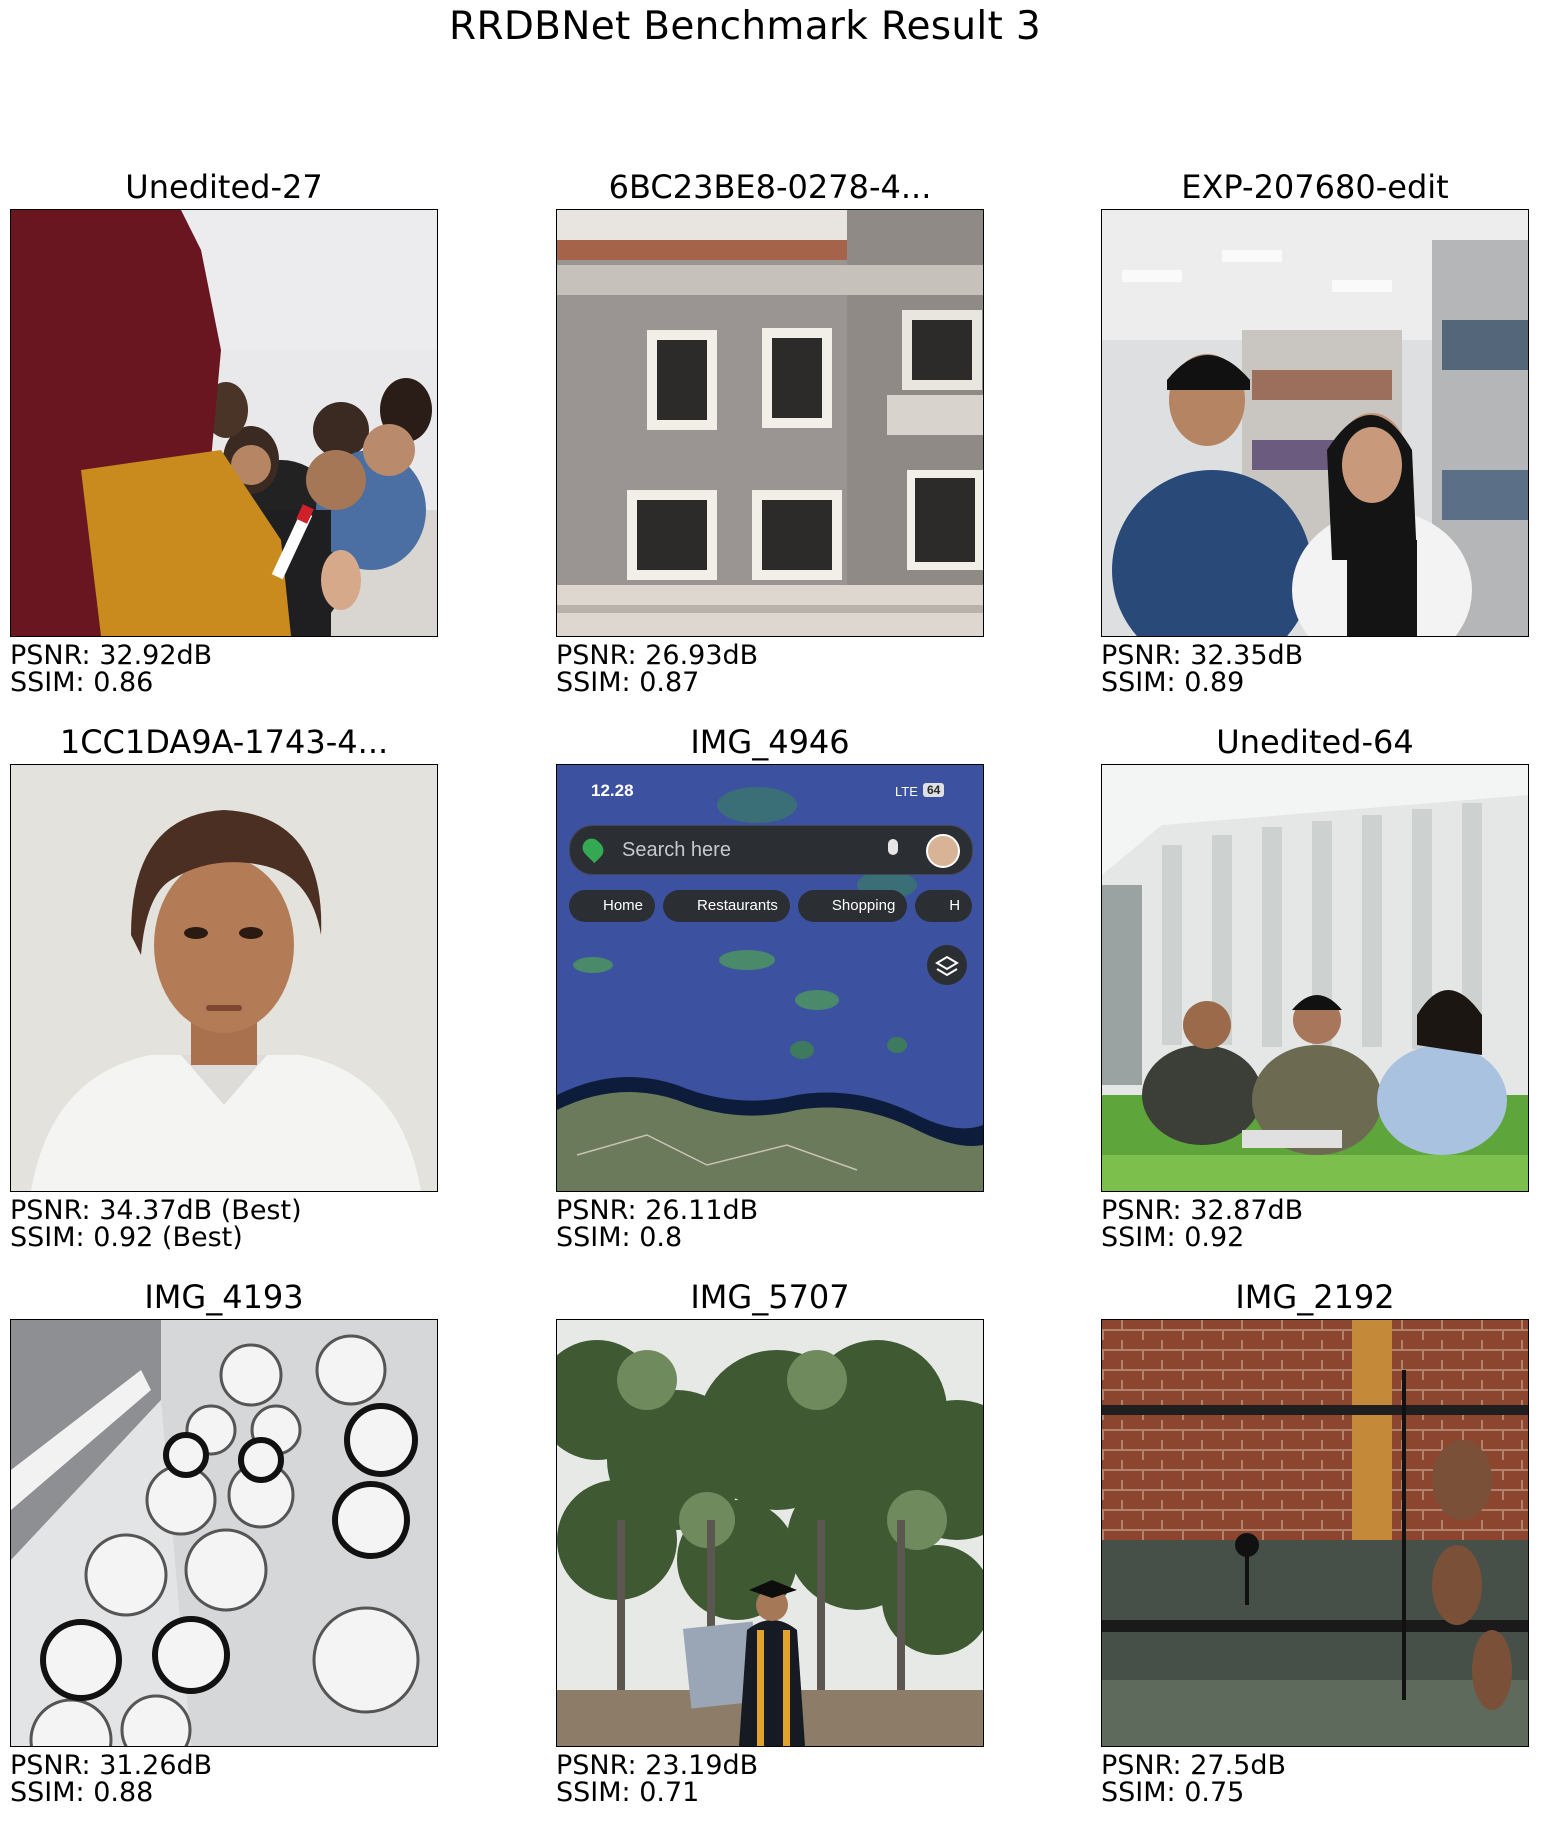 This screenshot has height=1823, width=1541. I want to click on image-classroom-photo, so click(224, 423).